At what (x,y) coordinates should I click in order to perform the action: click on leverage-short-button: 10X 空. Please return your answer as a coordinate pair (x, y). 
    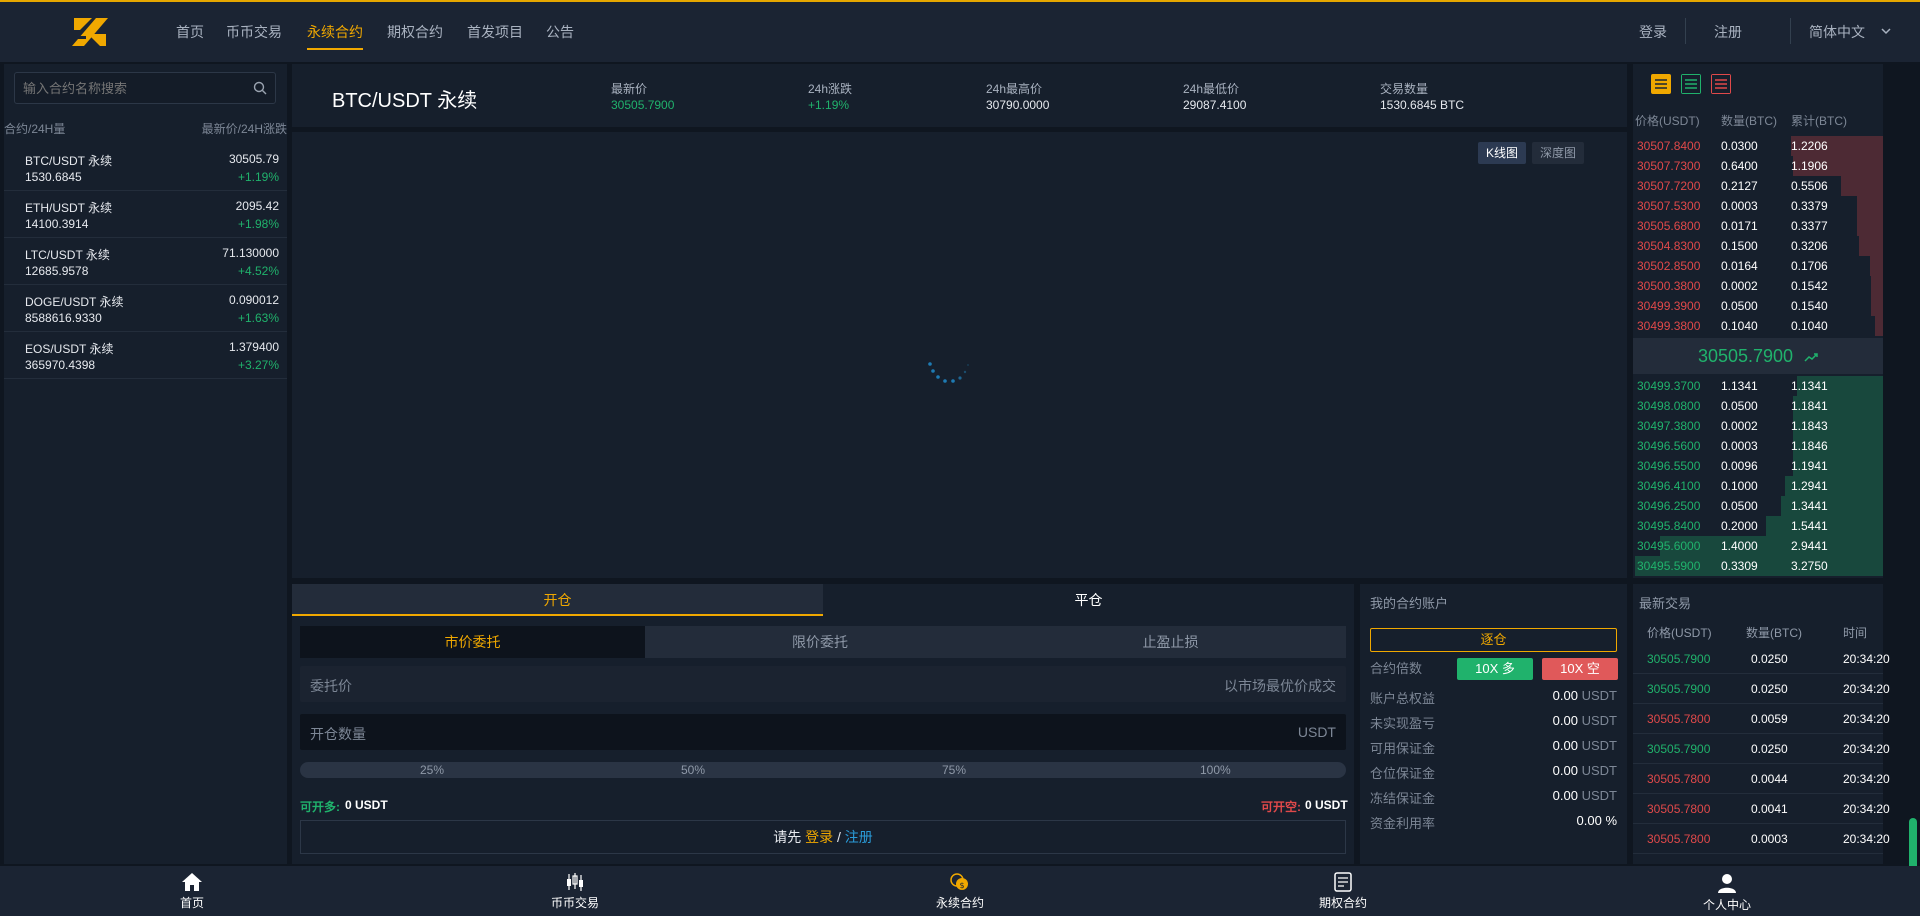
    Looking at the image, I should click on (1580, 669).